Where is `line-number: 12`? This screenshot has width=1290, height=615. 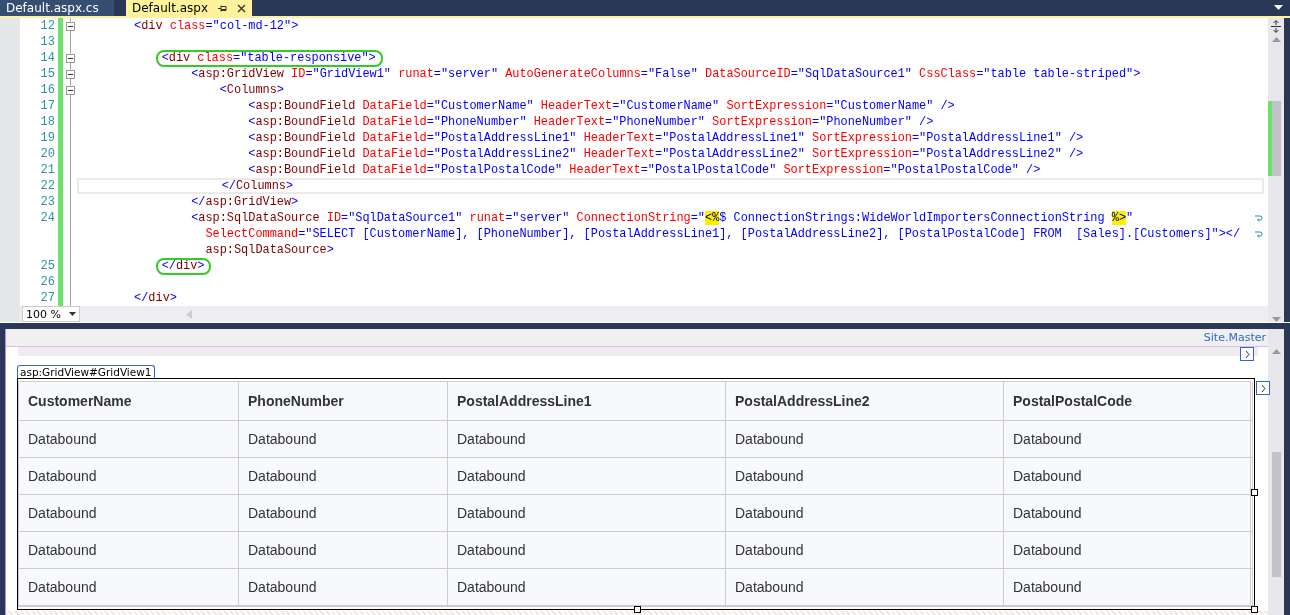 line-number: 12 is located at coordinates (47, 26).